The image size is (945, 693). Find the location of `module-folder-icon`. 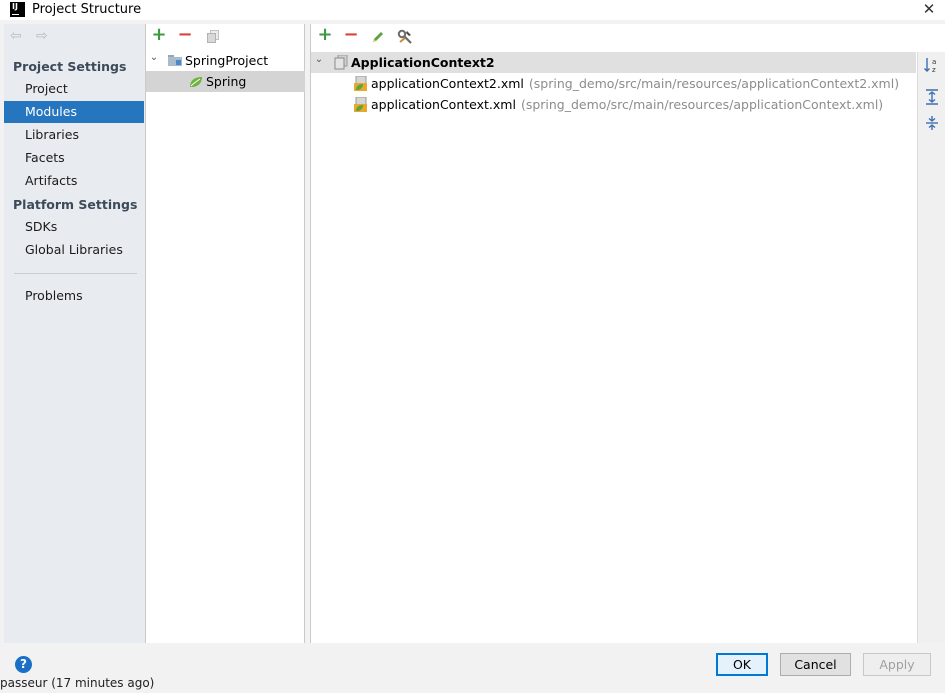

module-folder-icon is located at coordinates (175, 60).